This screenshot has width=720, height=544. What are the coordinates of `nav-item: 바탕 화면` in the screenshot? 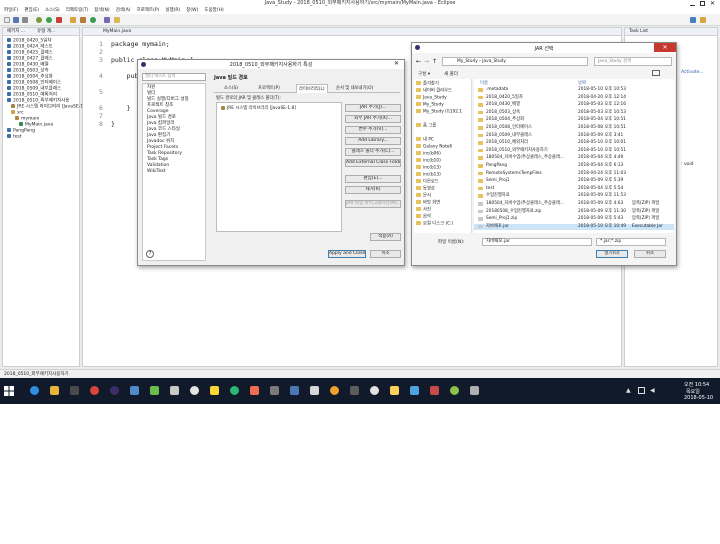 It's located at (428, 203).